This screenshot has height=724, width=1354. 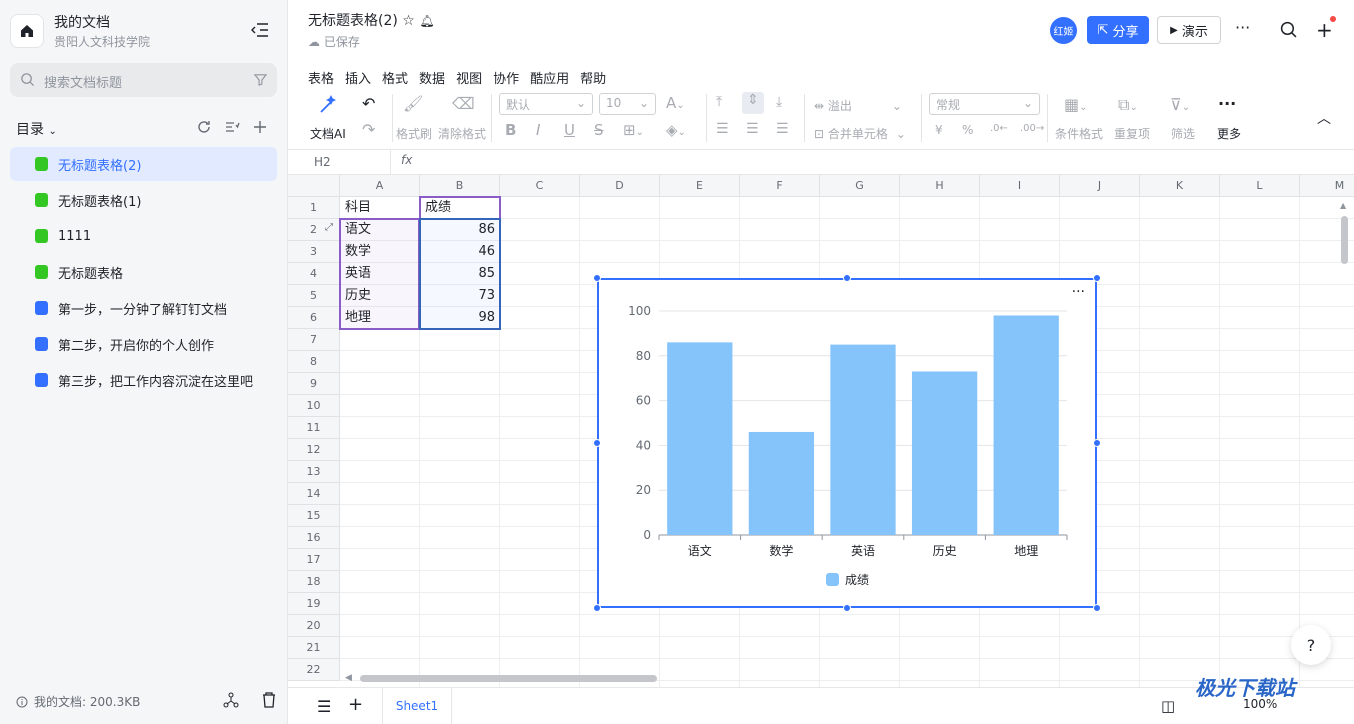 I want to click on ai-label: 文档AI, so click(x=328, y=133).